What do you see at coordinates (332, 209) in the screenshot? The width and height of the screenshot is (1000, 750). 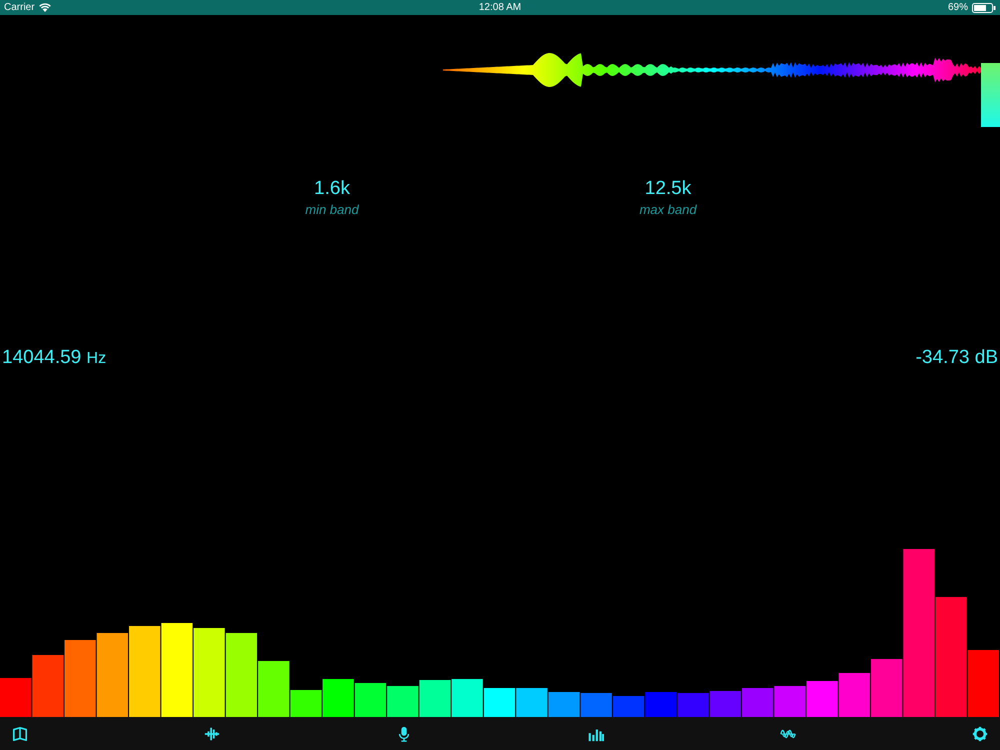 I see `band-label: min band` at bounding box center [332, 209].